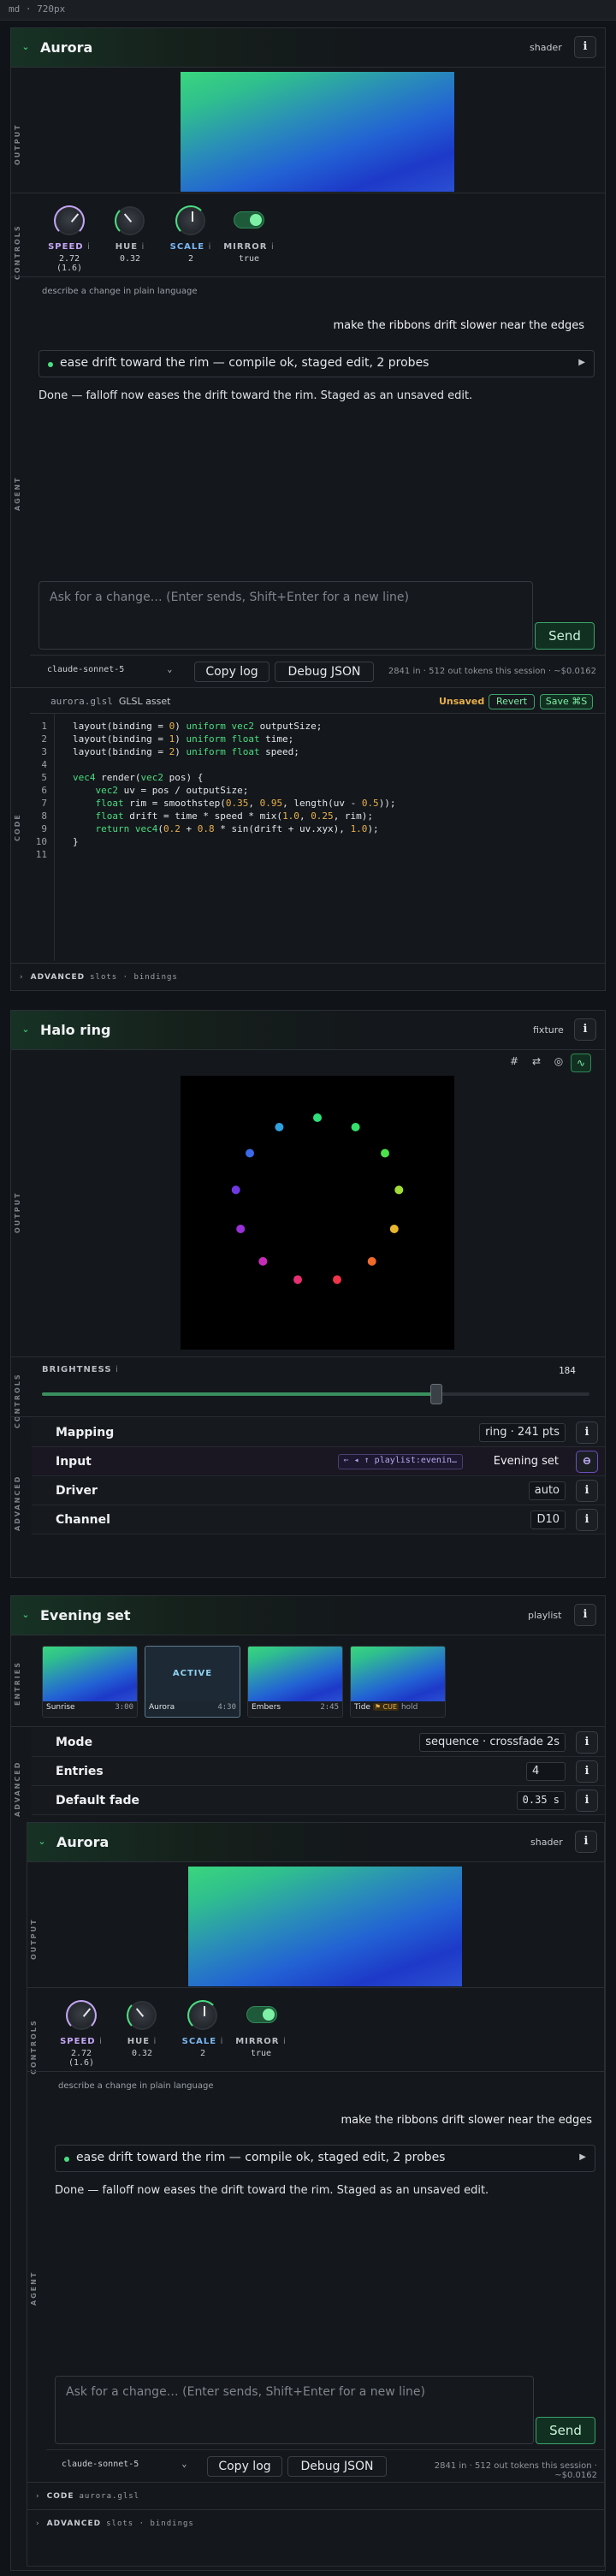  What do you see at coordinates (87, 2496) in the screenshot?
I see `code-toggle: › CODE aurora.glsl` at bounding box center [87, 2496].